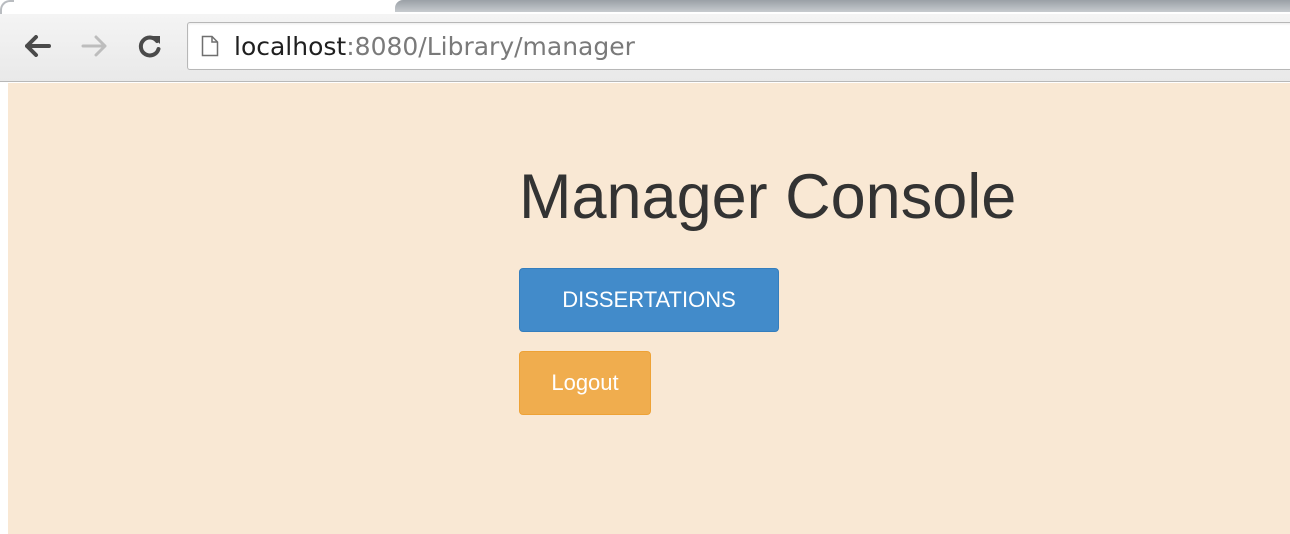  I want to click on tab-edge-left, so click(7, 7).